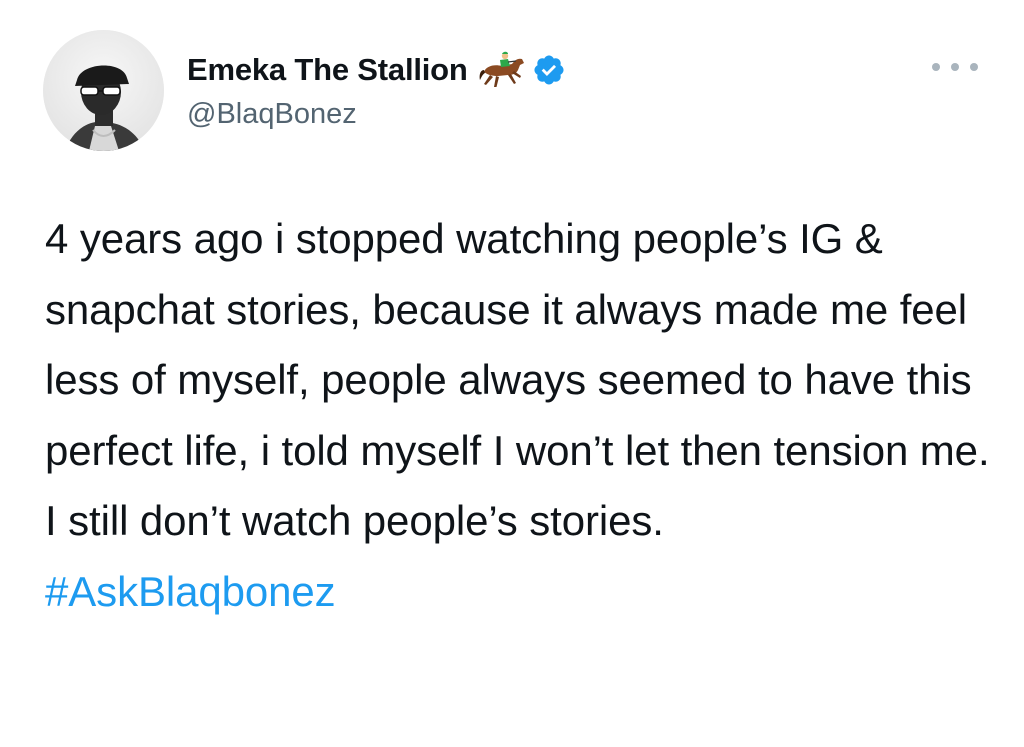 The width and height of the screenshot is (1024, 747). I want to click on avatar, so click(103, 90).